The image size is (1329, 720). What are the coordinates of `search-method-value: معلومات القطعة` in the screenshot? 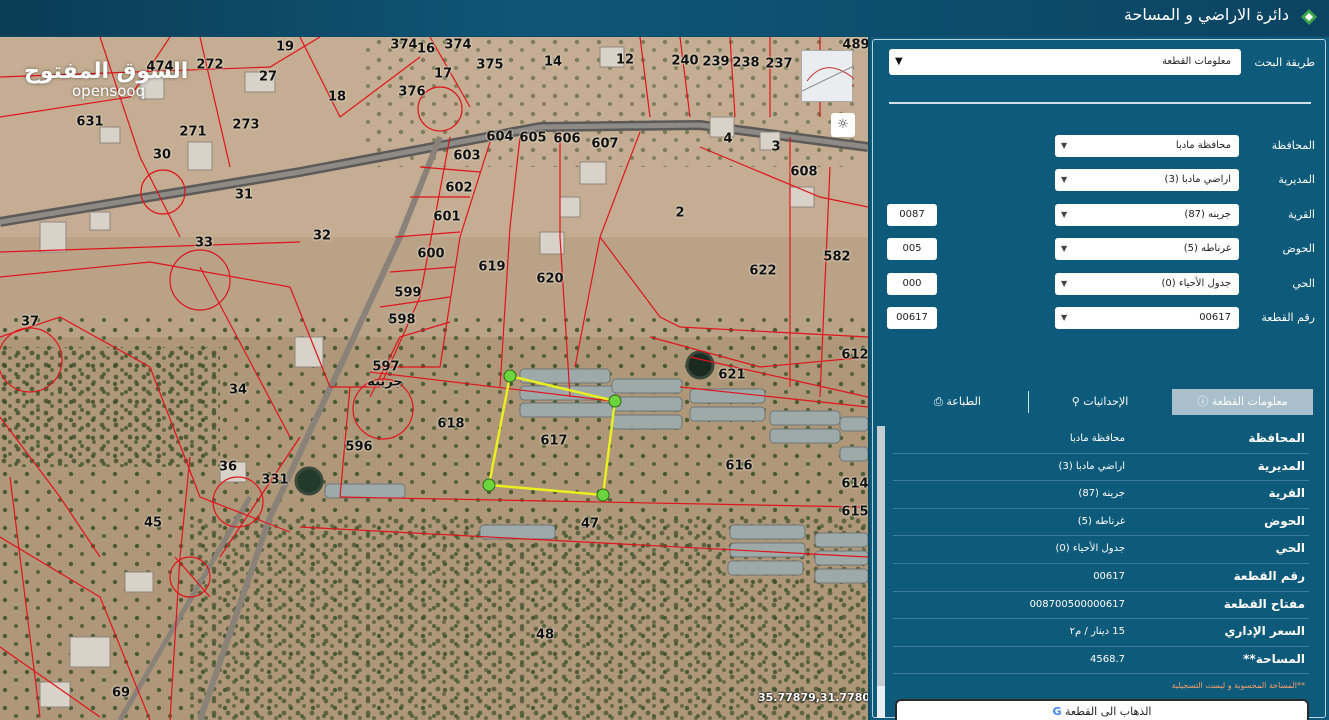 It's located at (1196, 61).